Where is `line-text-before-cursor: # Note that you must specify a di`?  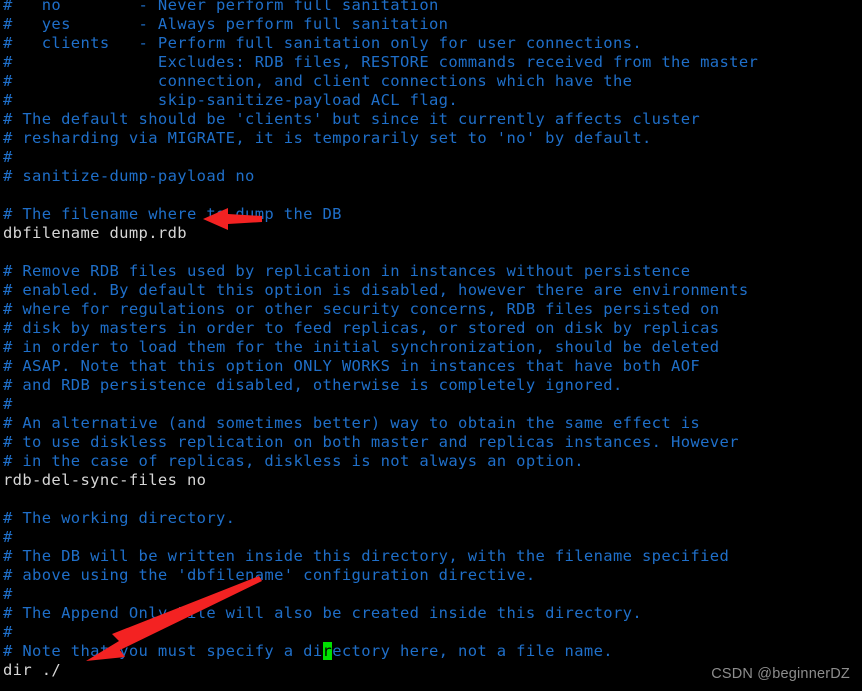
line-text-before-cursor: # Note that you must specify a di is located at coordinates (163, 651).